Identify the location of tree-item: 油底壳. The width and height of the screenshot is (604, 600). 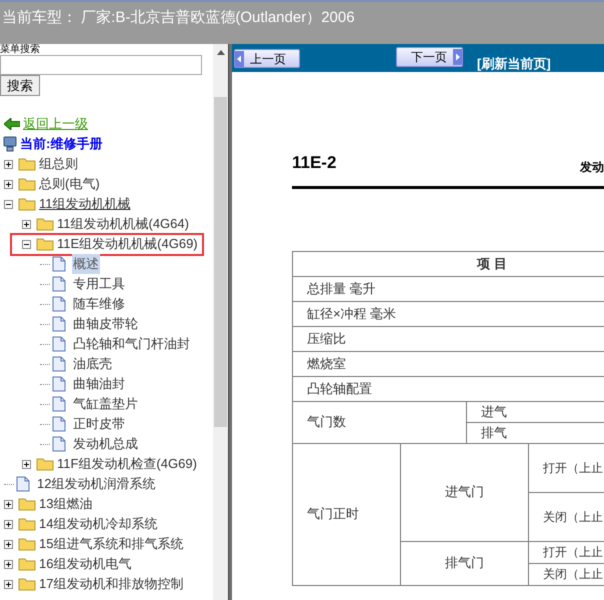
(92, 364).